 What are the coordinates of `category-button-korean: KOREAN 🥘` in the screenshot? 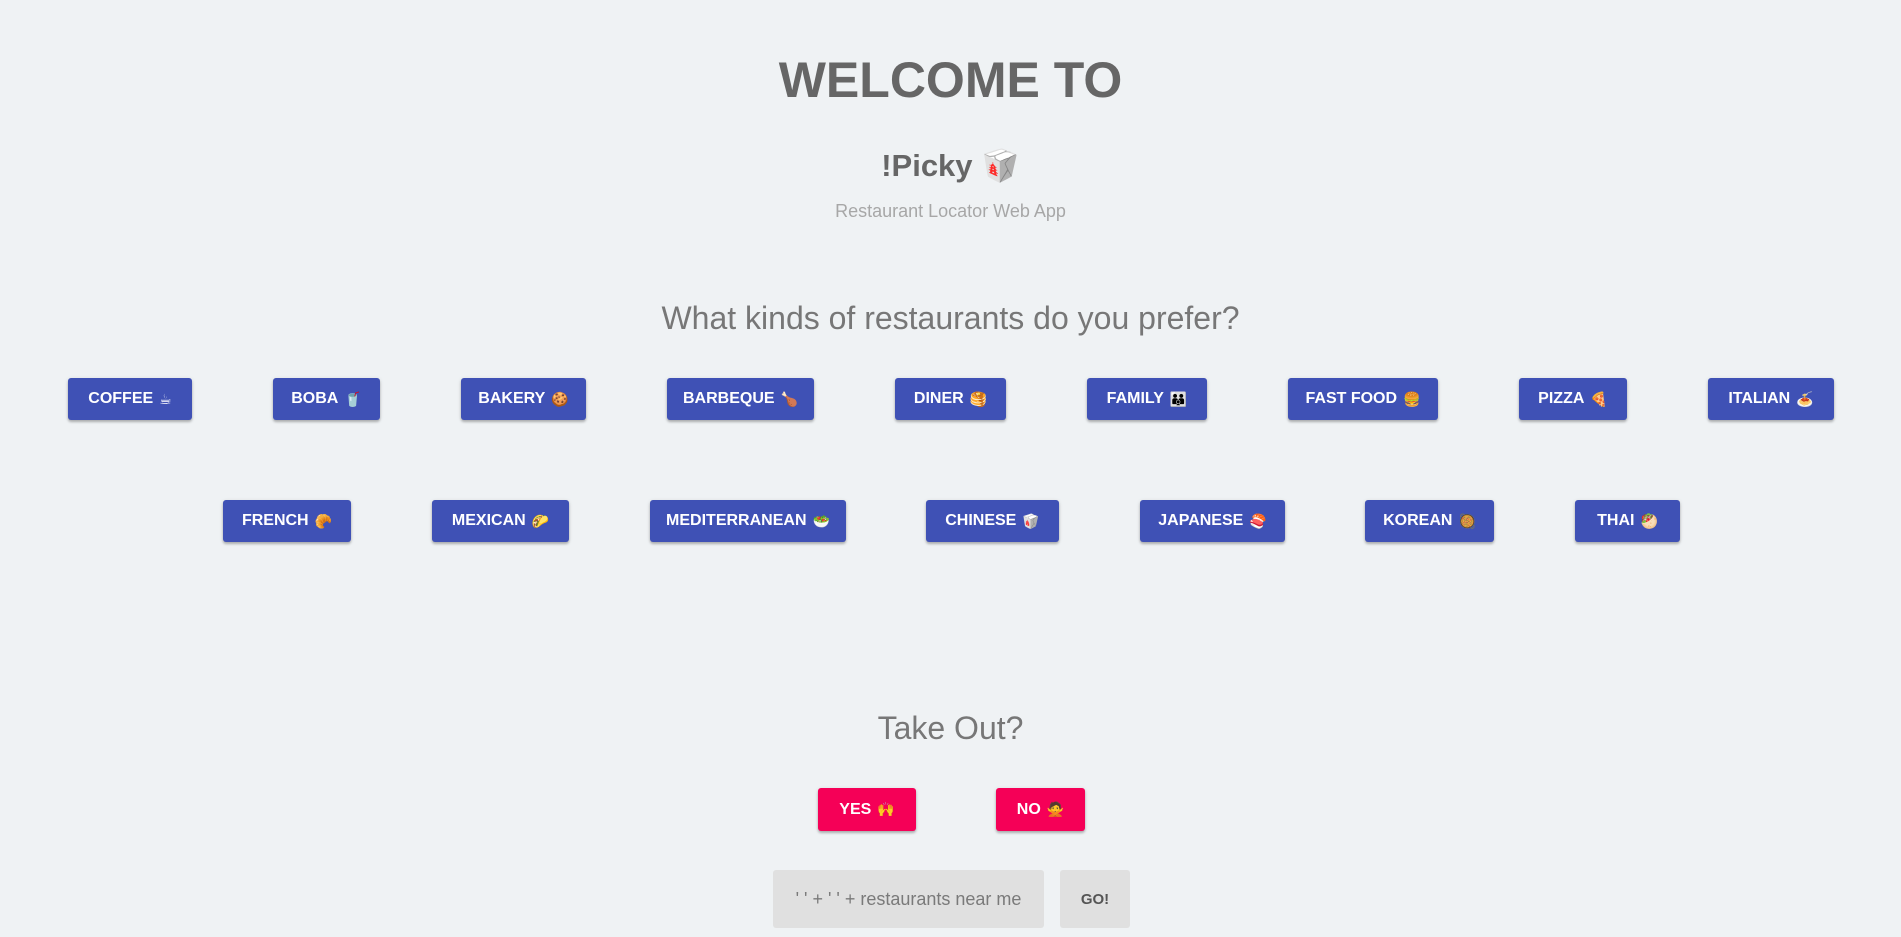 It's located at (1429, 521).